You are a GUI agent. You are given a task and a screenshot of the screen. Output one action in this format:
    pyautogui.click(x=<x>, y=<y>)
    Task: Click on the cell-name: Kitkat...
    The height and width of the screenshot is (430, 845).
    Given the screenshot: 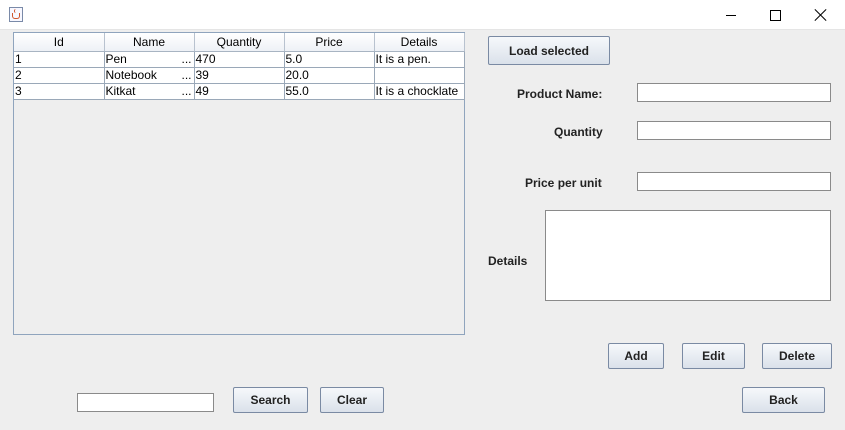 What is the action you would take?
    pyautogui.click(x=149, y=91)
    